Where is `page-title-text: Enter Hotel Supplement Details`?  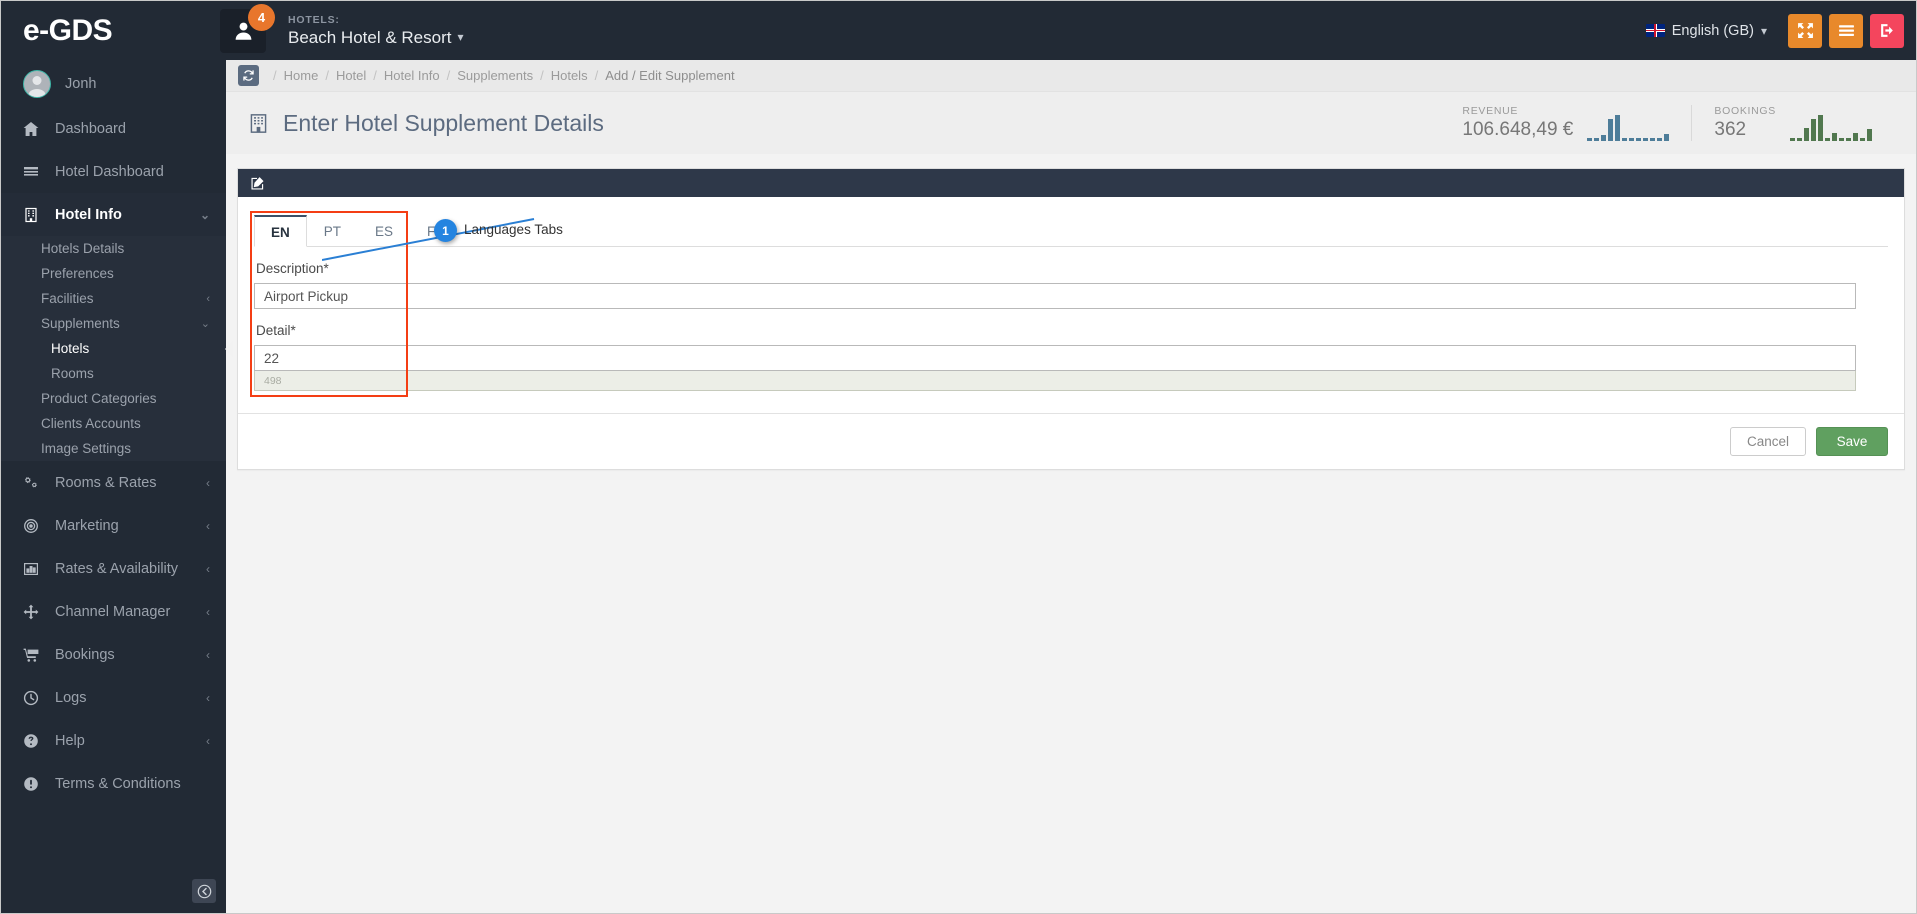 page-title-text: Enter Hotel Supplement Details is located at coordinates (443, 122).